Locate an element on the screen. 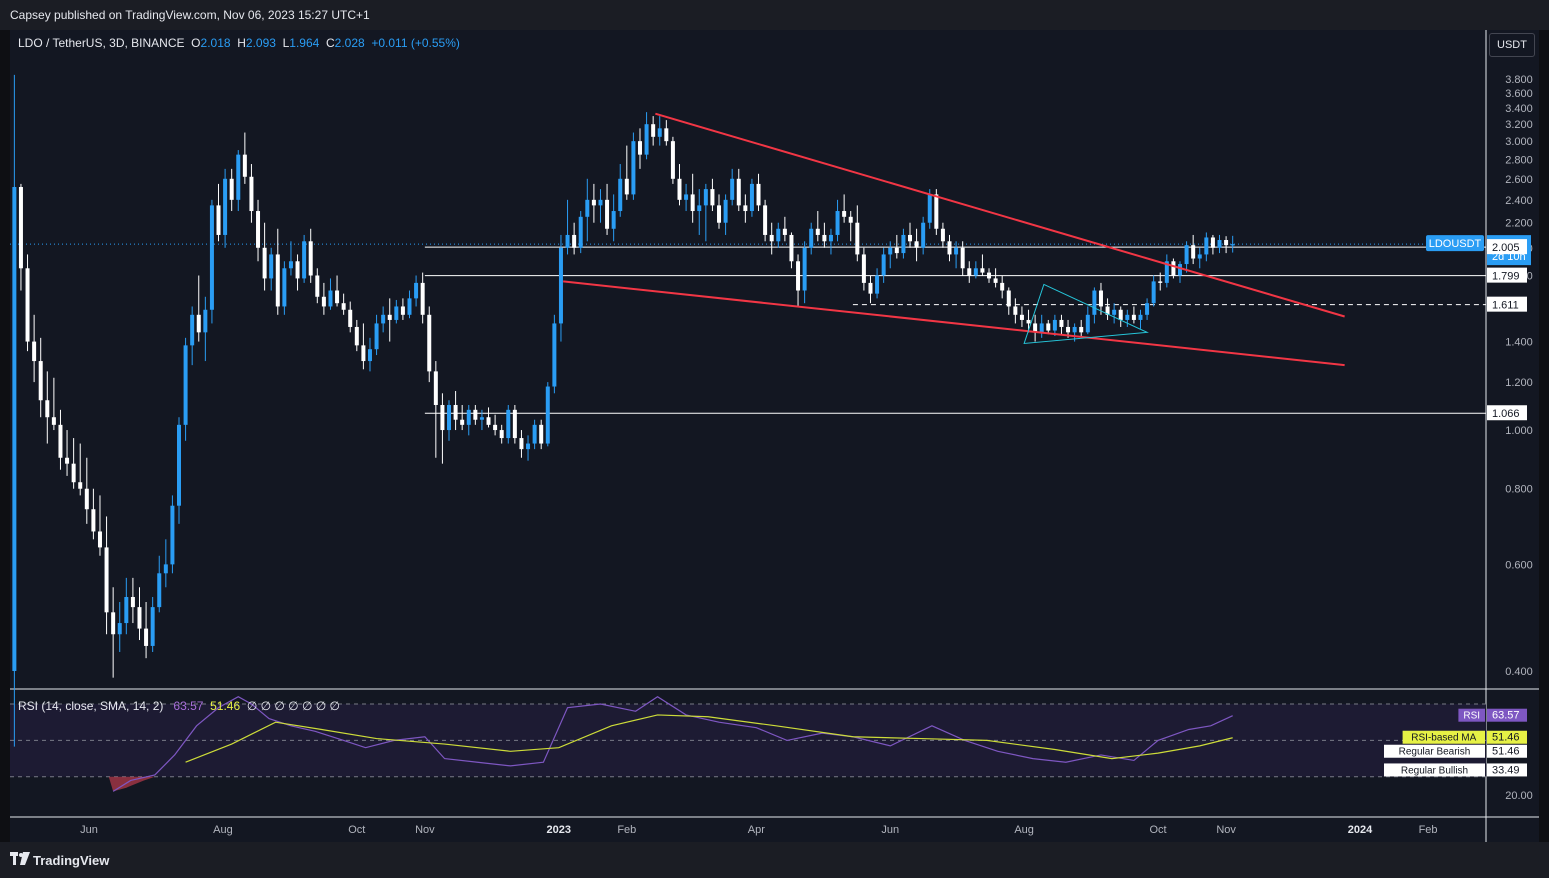  open-label: O is located at coordinates (196, 43).